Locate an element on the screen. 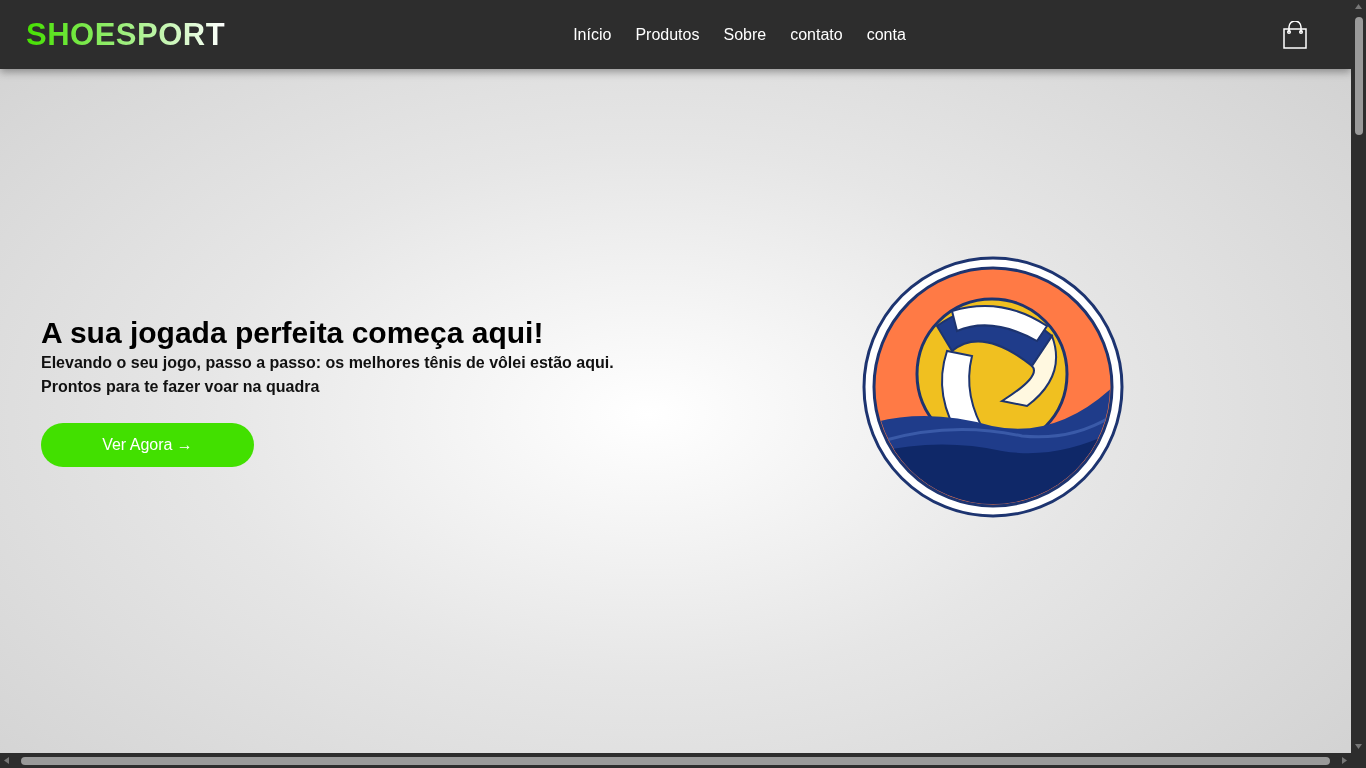  scroll-up-icon is located at coordinates (1358, 6).